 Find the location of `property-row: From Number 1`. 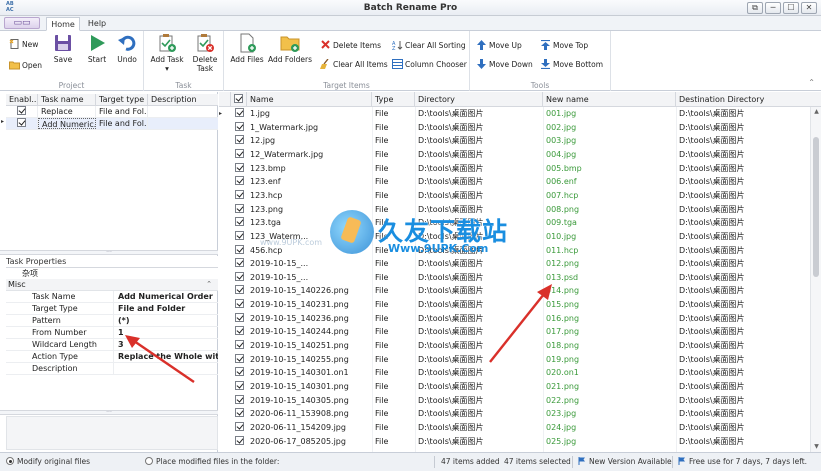

property-row: From Number 1 is located at coordinates (112, 333).